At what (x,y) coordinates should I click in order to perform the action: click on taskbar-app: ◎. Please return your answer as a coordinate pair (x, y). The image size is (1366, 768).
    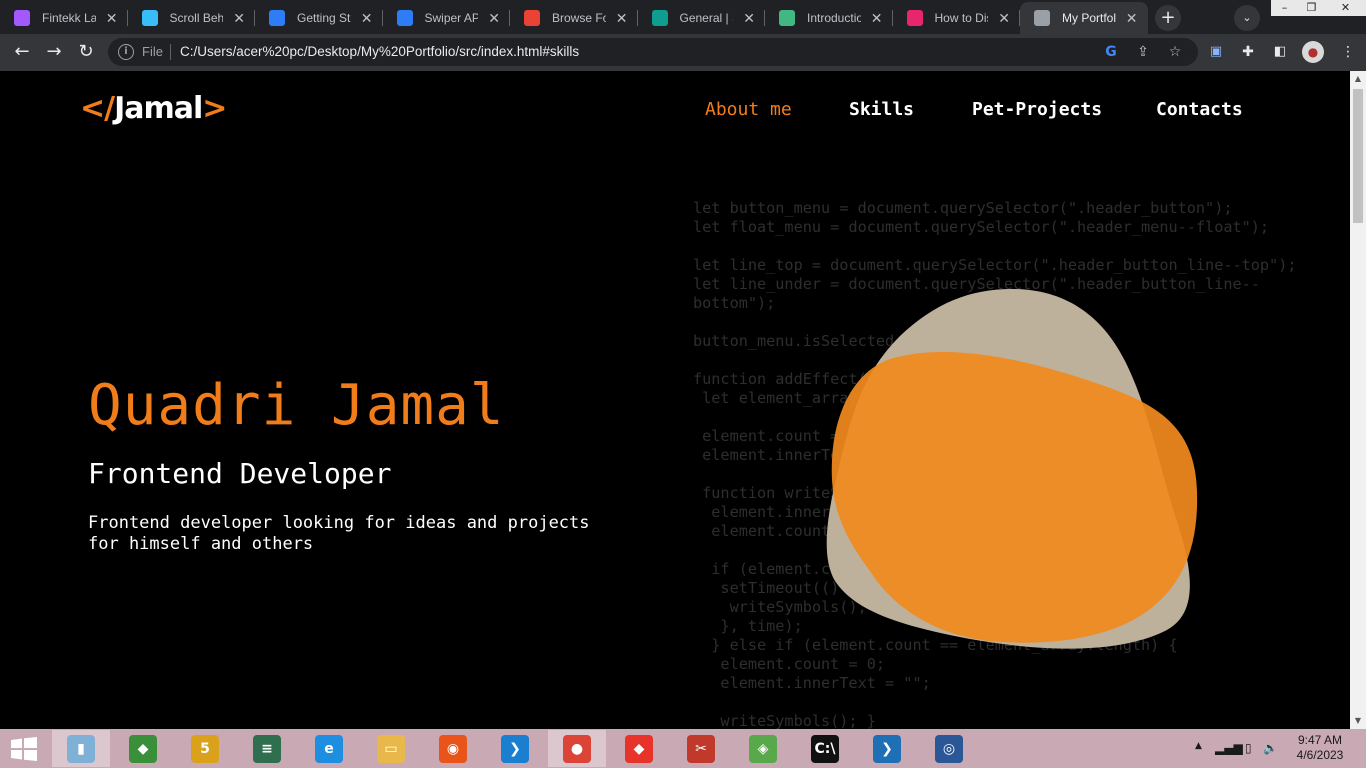
    Looking at the image, I should click on (949, 748).